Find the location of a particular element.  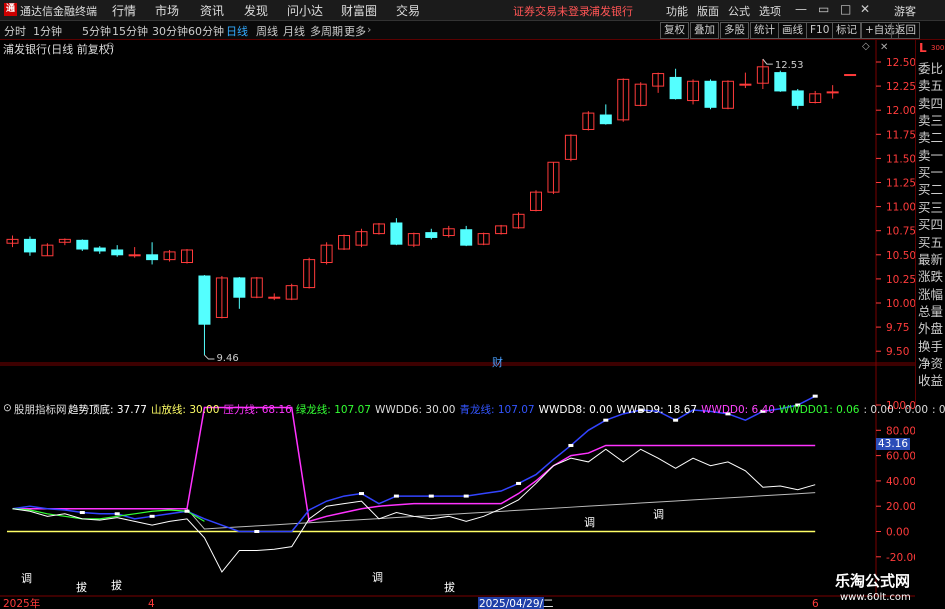

menu-news: 资讯 is located at coordinates (212, 10).